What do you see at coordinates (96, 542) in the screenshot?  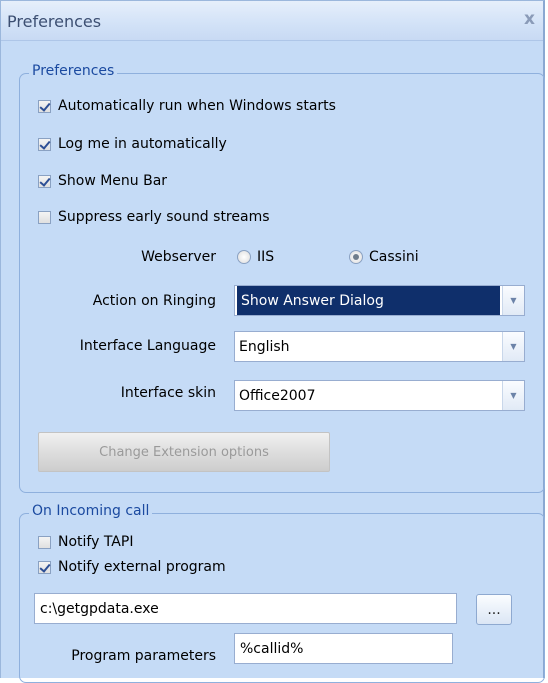 I see `notify-tapi-label: Notify TAPI` at bounding box center [96, 542].